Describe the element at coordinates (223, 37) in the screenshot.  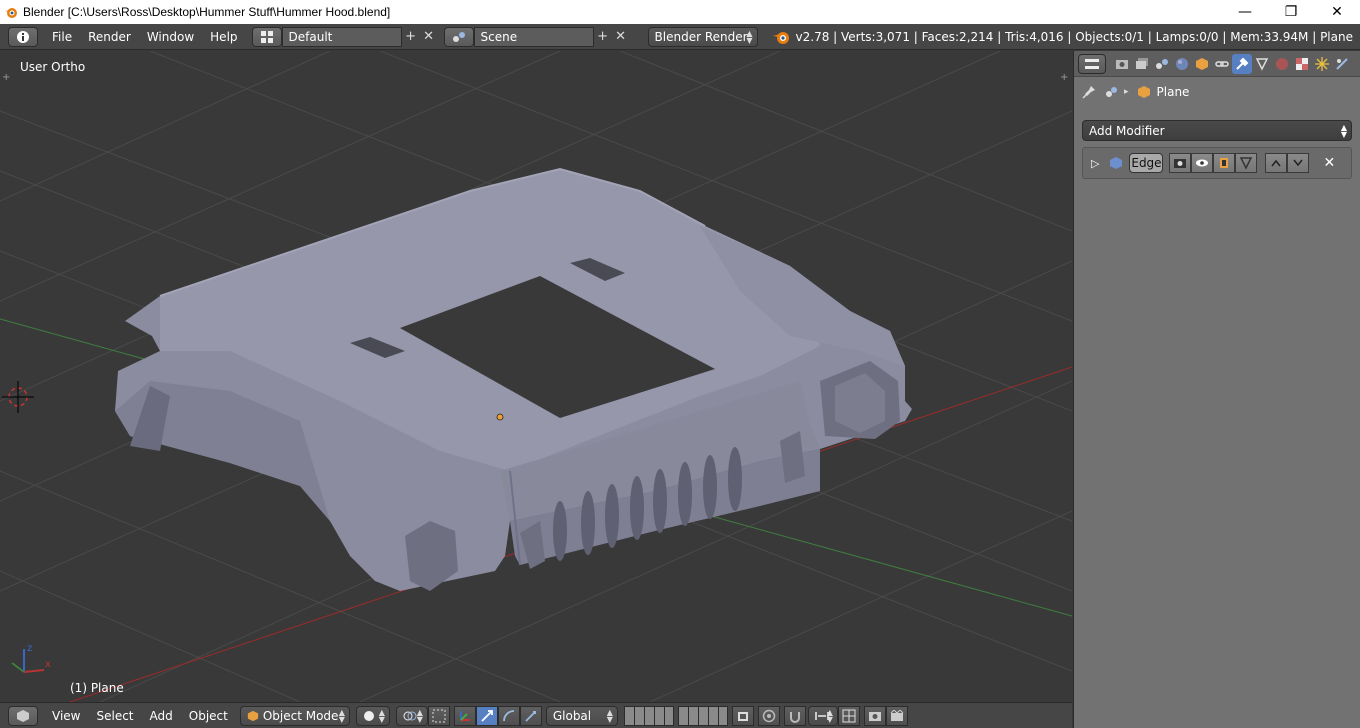
I see `menu-help: Help` at that location.